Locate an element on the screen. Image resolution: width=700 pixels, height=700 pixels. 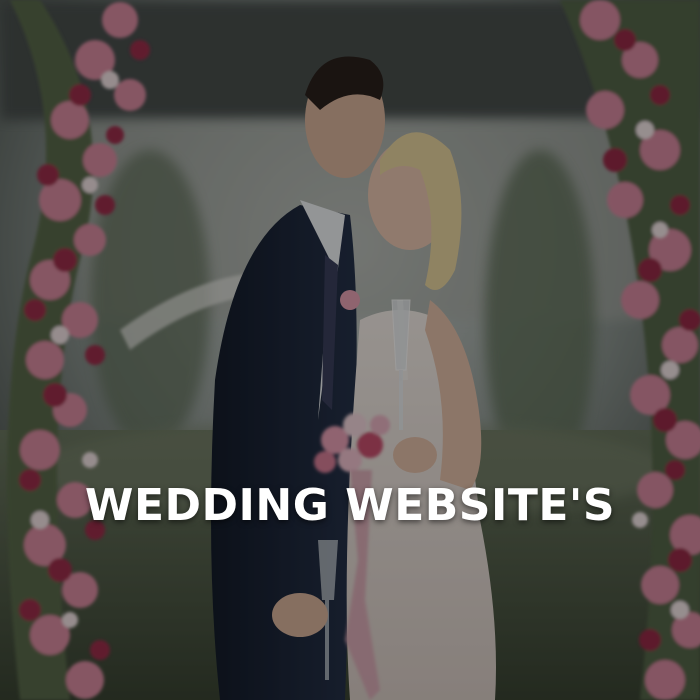
banner-title: WEDDING WEBSITE'S is located at coordinates (350, 505).